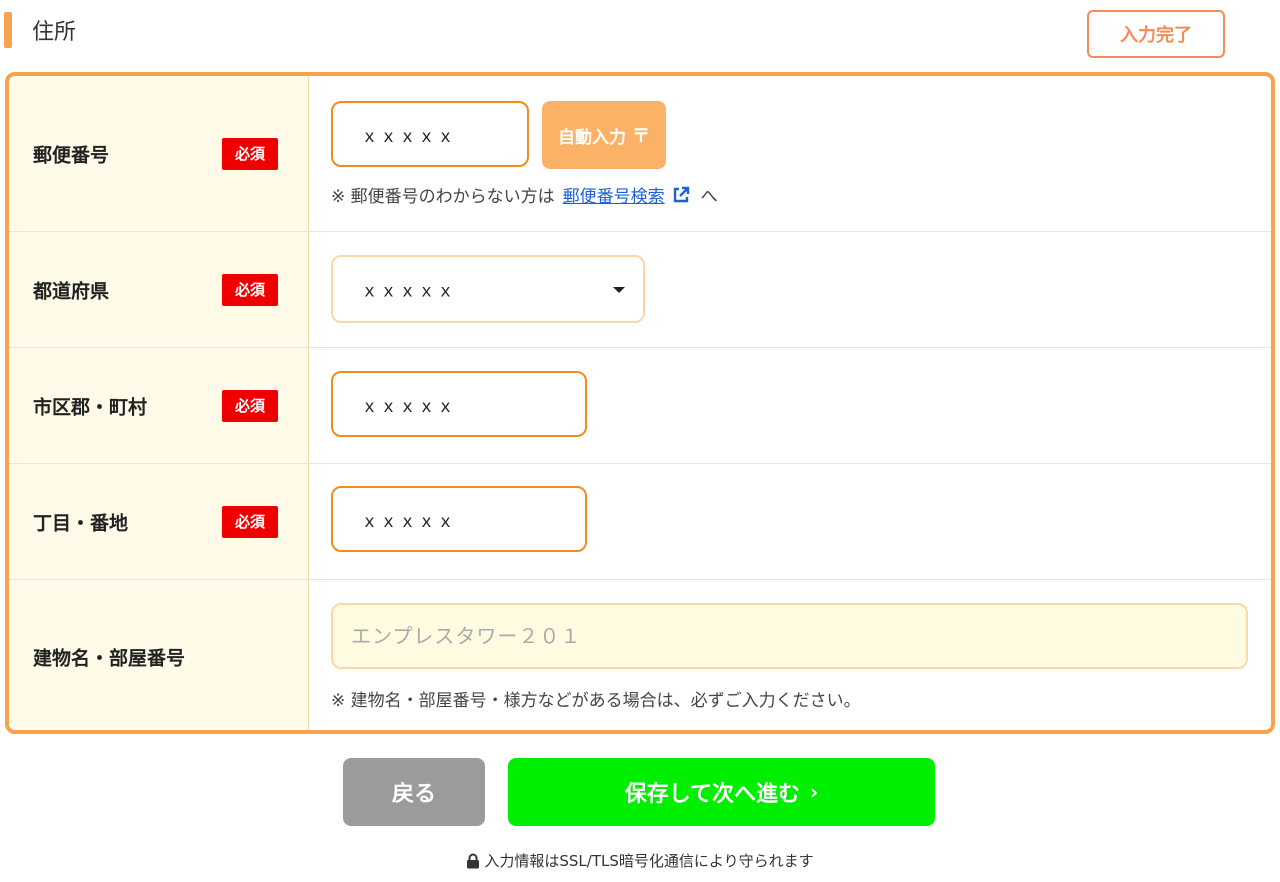 The image size is (1280, 882). What do you see at coordinates (640, 33) in the screenshot?
I see `section-header: 住所 入力完了` at bounding box center [640, 33].